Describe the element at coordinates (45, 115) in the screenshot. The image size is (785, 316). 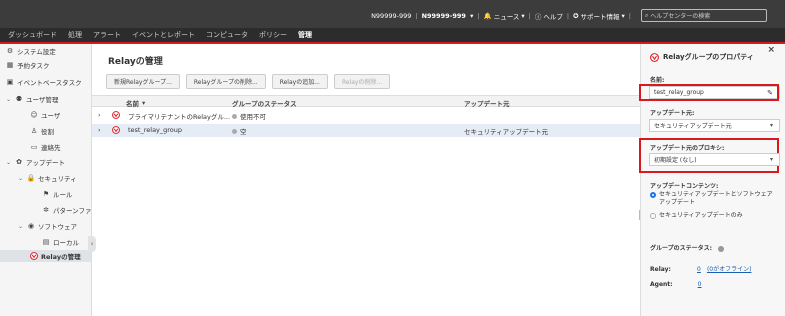
I see `sidebar-item-users: ☺ ユーザ` at that location.